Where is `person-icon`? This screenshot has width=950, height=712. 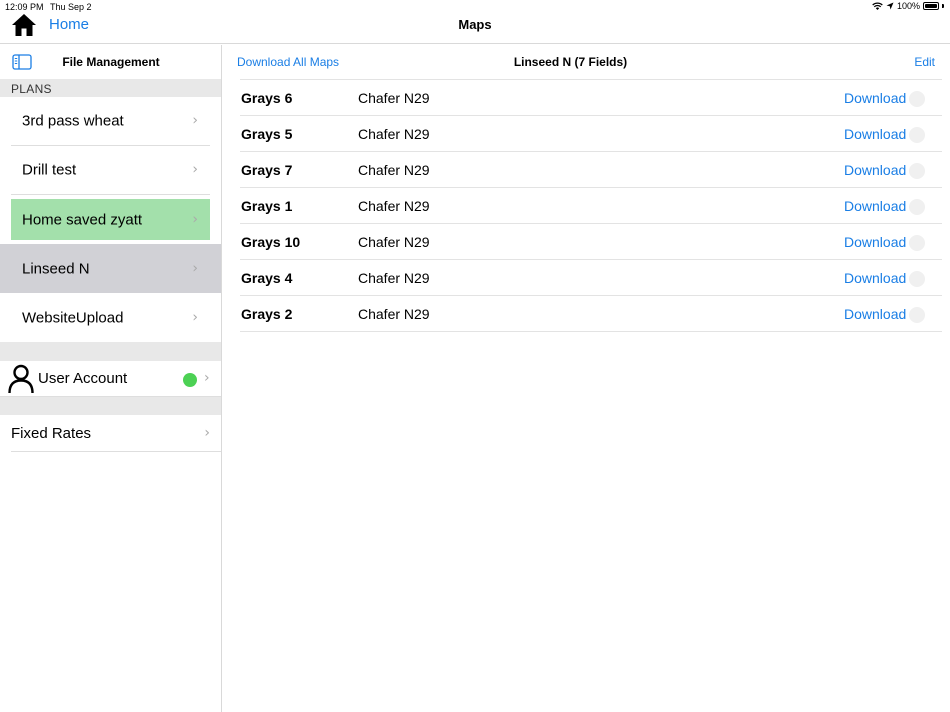 person-icon is located at coordinates (21, 379).